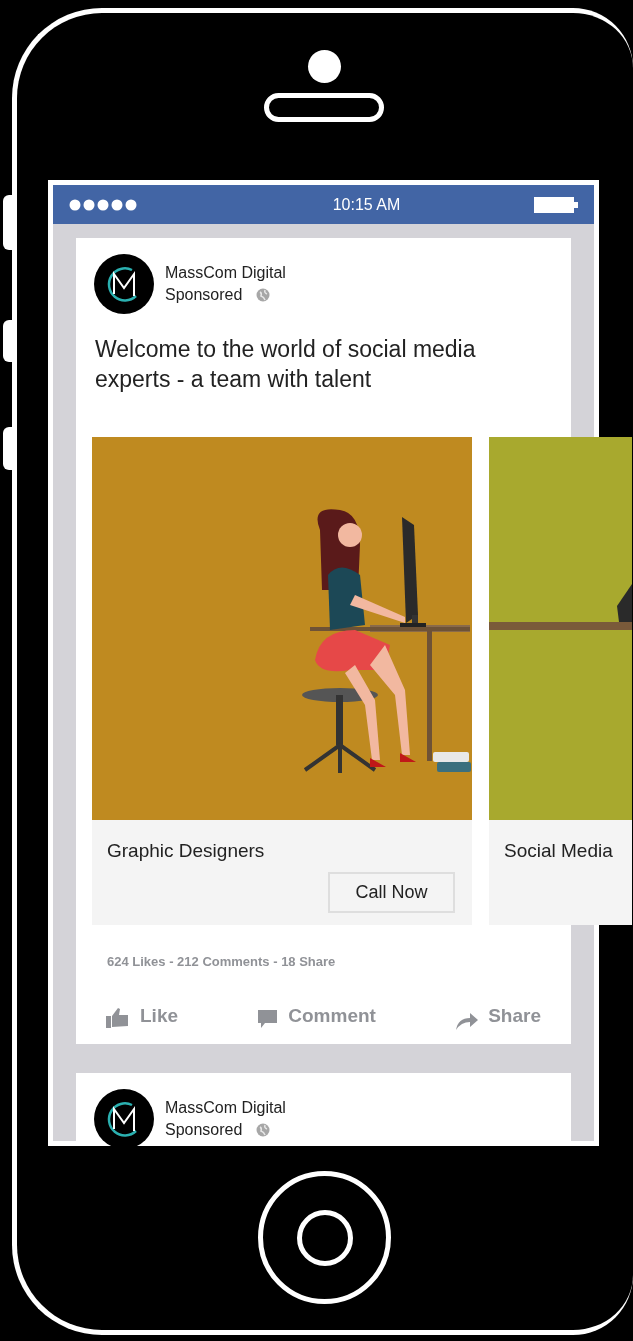 The height and width of the screenshot is (1341, 633). Describe the element at coordinates (268, 1020) in the screenshot. I see `speech-bubble-icon` at that location.